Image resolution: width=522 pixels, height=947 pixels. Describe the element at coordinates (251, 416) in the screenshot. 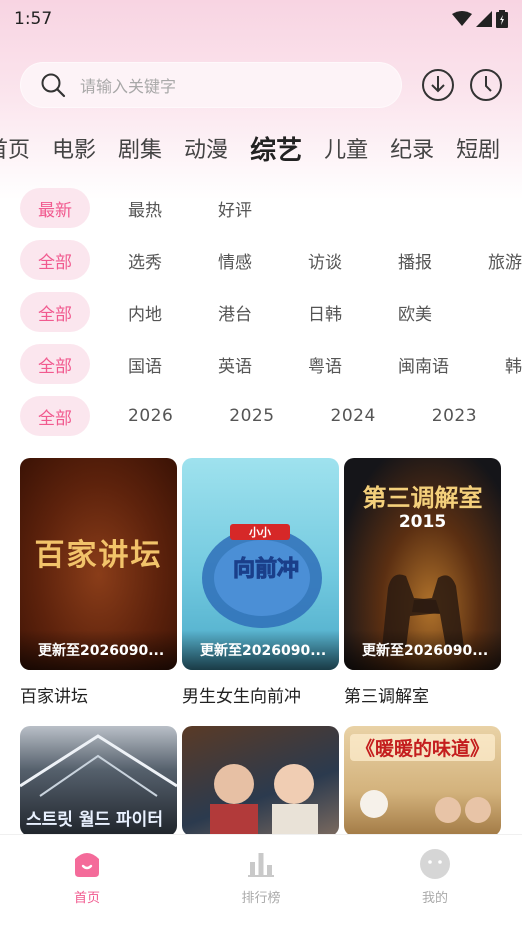

I see `filter-chip-year: 2025` at that location.